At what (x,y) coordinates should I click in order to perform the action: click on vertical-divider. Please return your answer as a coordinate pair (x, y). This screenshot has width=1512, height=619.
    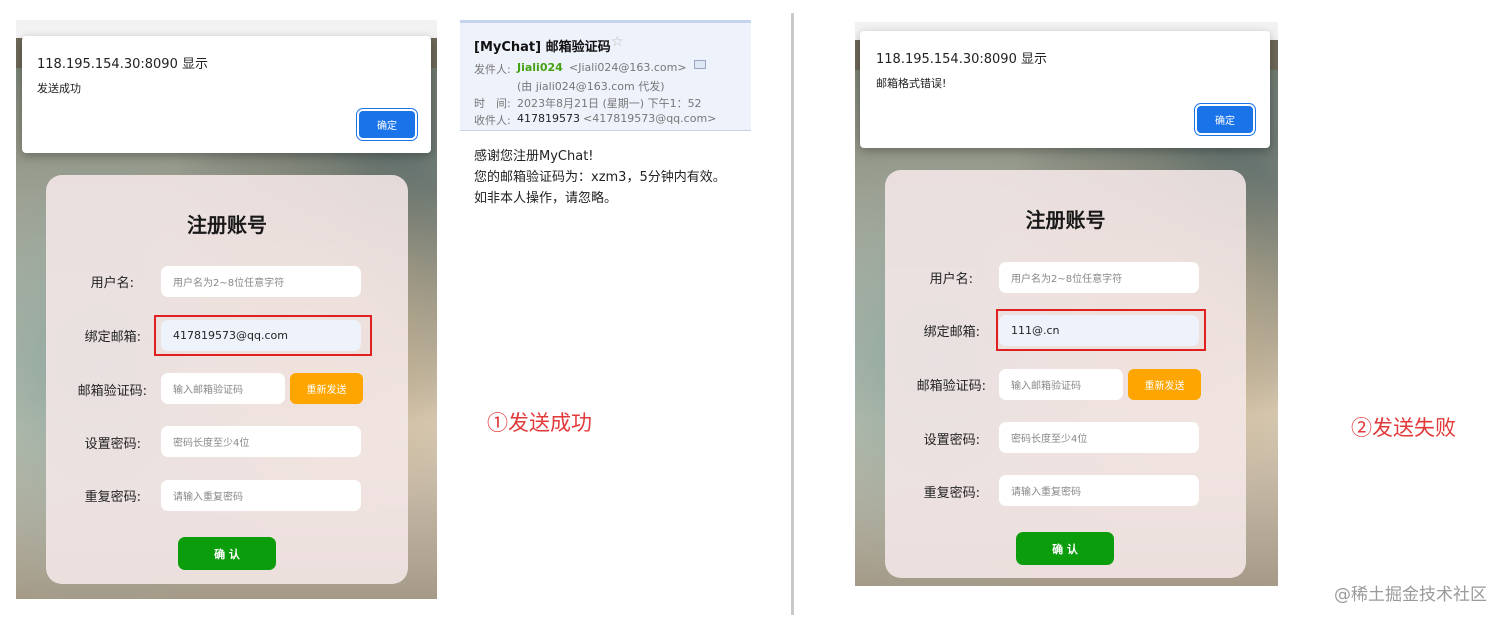
    Looking at the image, I should click on (792, 314).